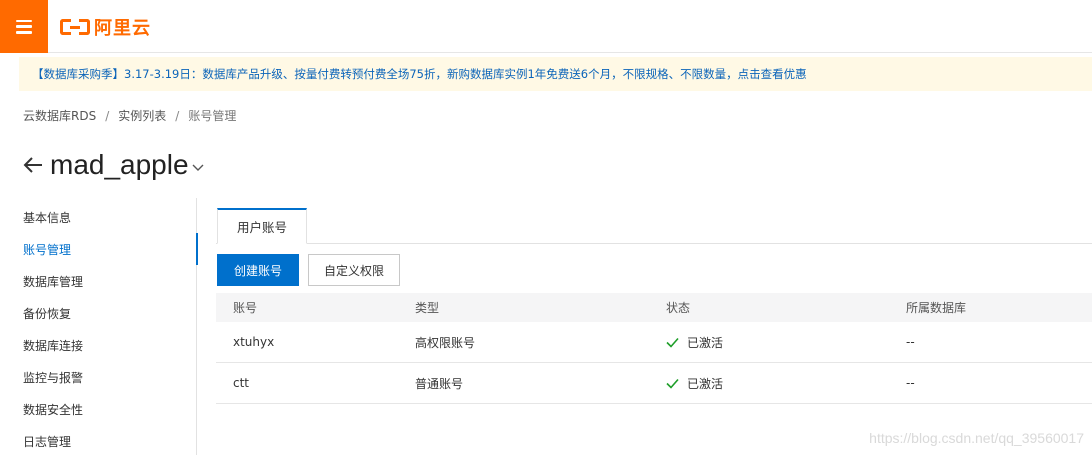 The height and width of the screenshot is (455, 1092). I want to click on column-header-status: 状态, so click(678, 308).